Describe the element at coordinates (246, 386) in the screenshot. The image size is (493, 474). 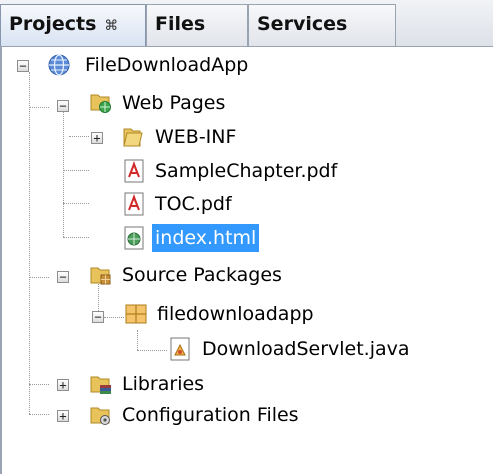
I see `tree-node-libraries: + Libraries` at that location.